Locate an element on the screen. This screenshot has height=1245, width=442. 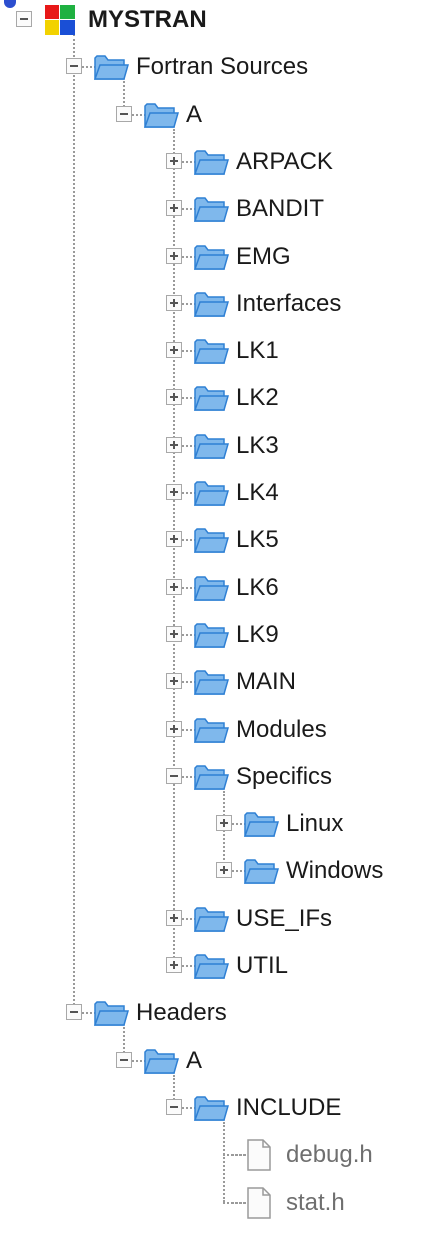
tree-node-label: EMG is located at coordinates (263, 256).